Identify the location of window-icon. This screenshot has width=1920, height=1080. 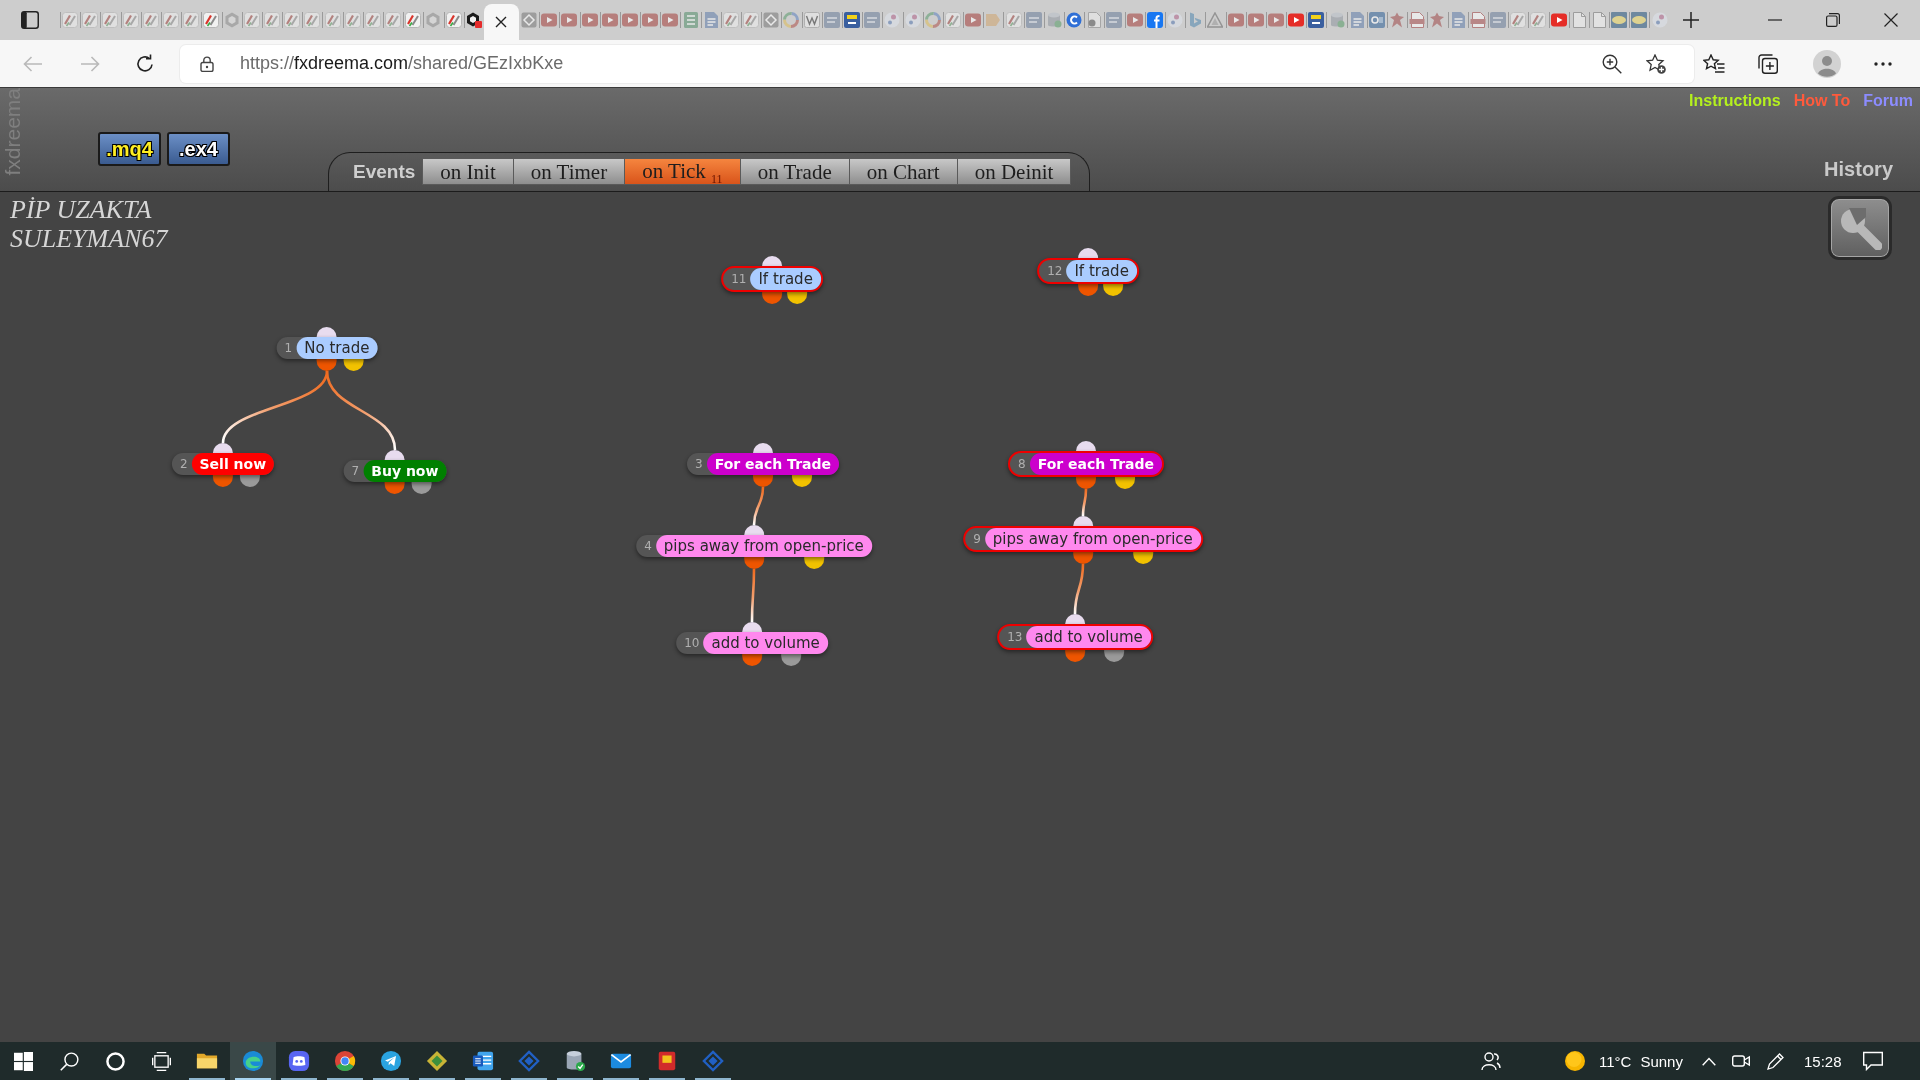
(30, 20).